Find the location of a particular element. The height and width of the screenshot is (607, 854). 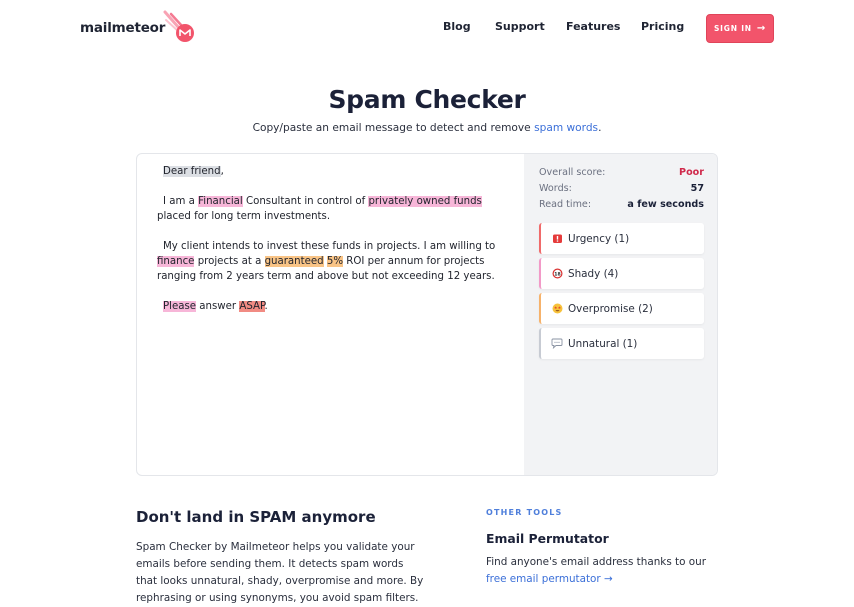

overall-score-value: Poor is located at coordinates (691, 172).